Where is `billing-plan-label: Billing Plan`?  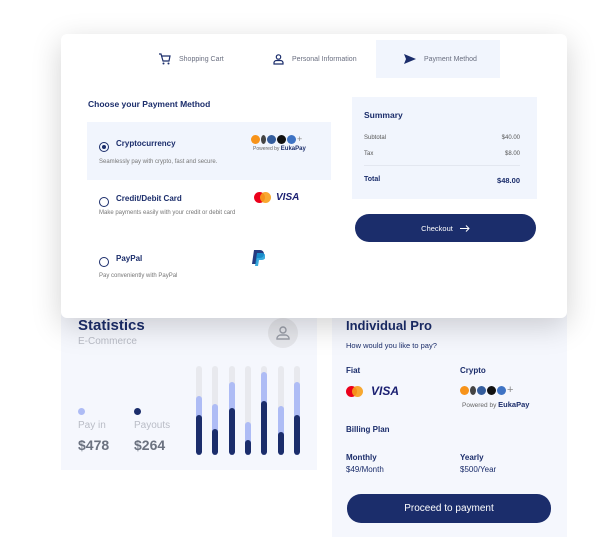
billing-plan-label: Billing Plan is located at coordinates (368, 429).